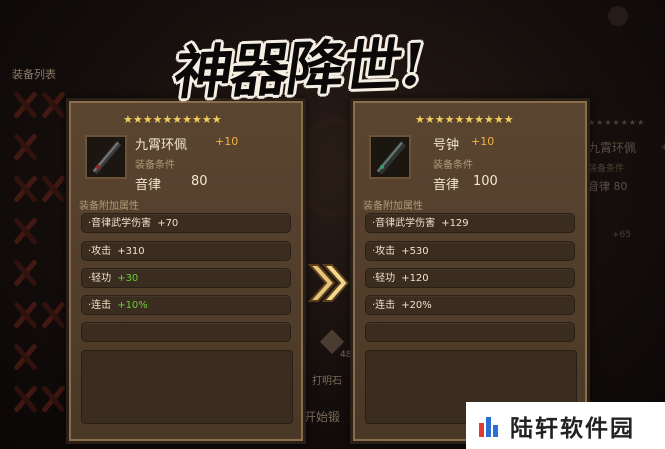 The width and height of the screenshot is (665, 449). What do you see at coordinates (572, 428) in the screenshot?
I see `watermark-text: 陆轩软件园` at bounding box center [572, 428].